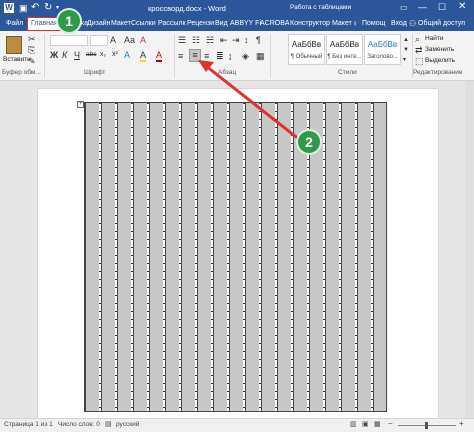 This screenshot has width=474, height=432. I want to click on word-logo-icon: W, so click(9, 8).